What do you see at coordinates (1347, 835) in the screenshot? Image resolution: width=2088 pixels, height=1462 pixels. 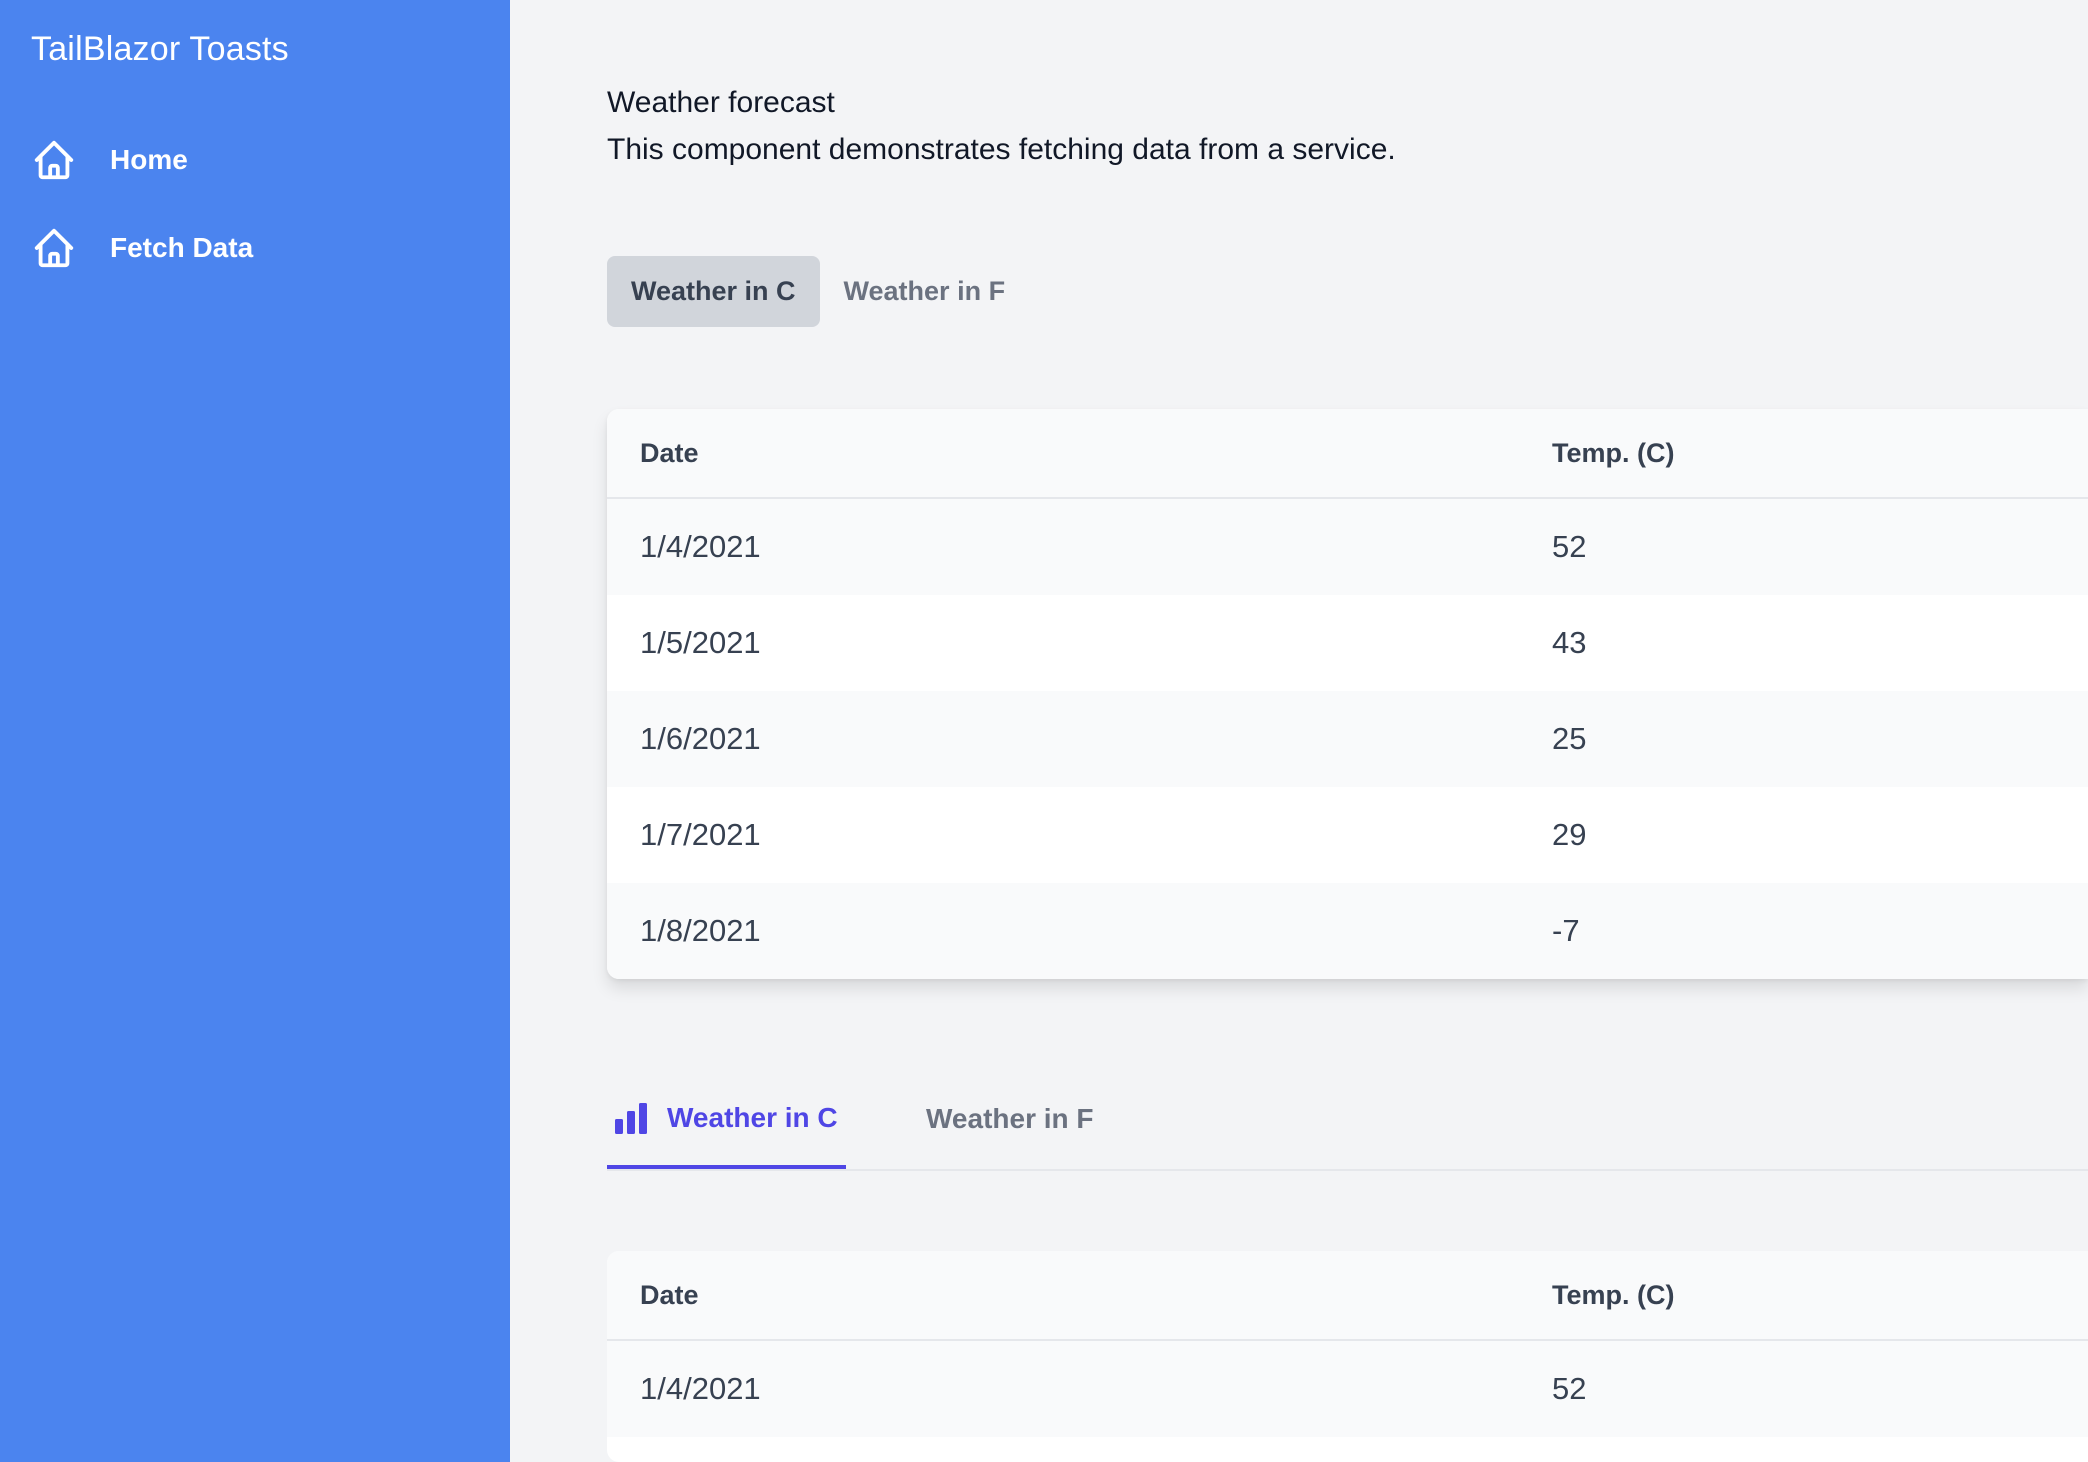 I see `table-row: 1/7/2021 29` at bounding box center [1347, 835].